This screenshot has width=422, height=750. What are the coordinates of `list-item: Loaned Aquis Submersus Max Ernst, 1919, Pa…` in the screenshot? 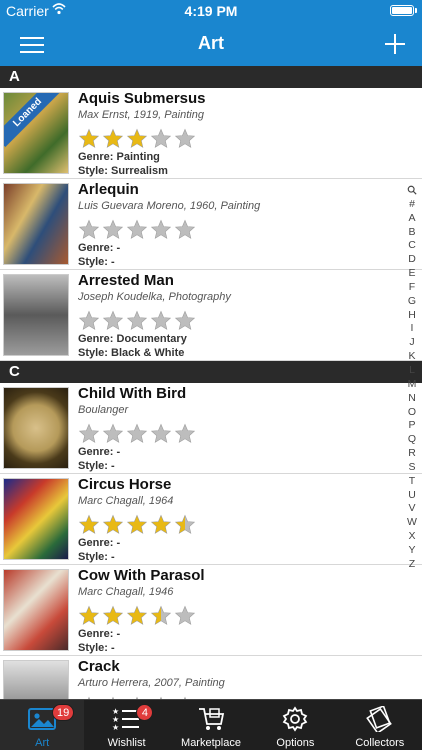 It's located at (211, 133).